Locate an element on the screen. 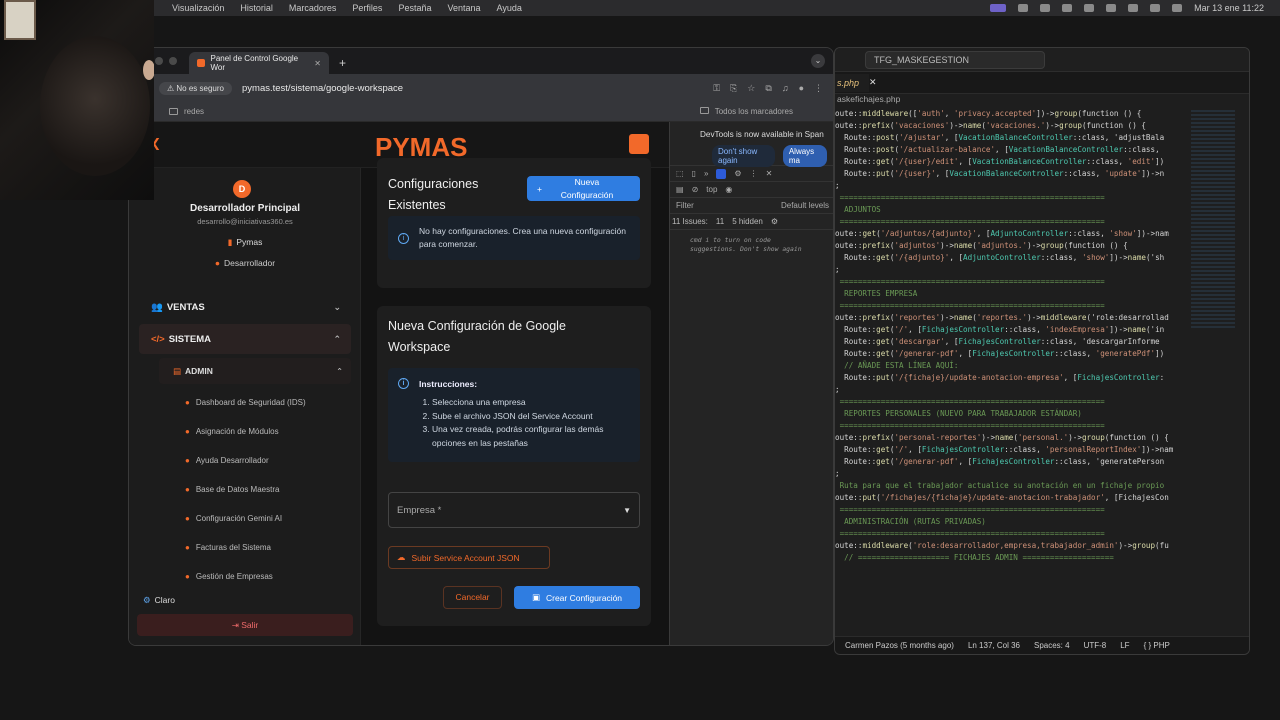  url-field: pymas.test/sistema/google-workspace is located at coordinates (322, 88).